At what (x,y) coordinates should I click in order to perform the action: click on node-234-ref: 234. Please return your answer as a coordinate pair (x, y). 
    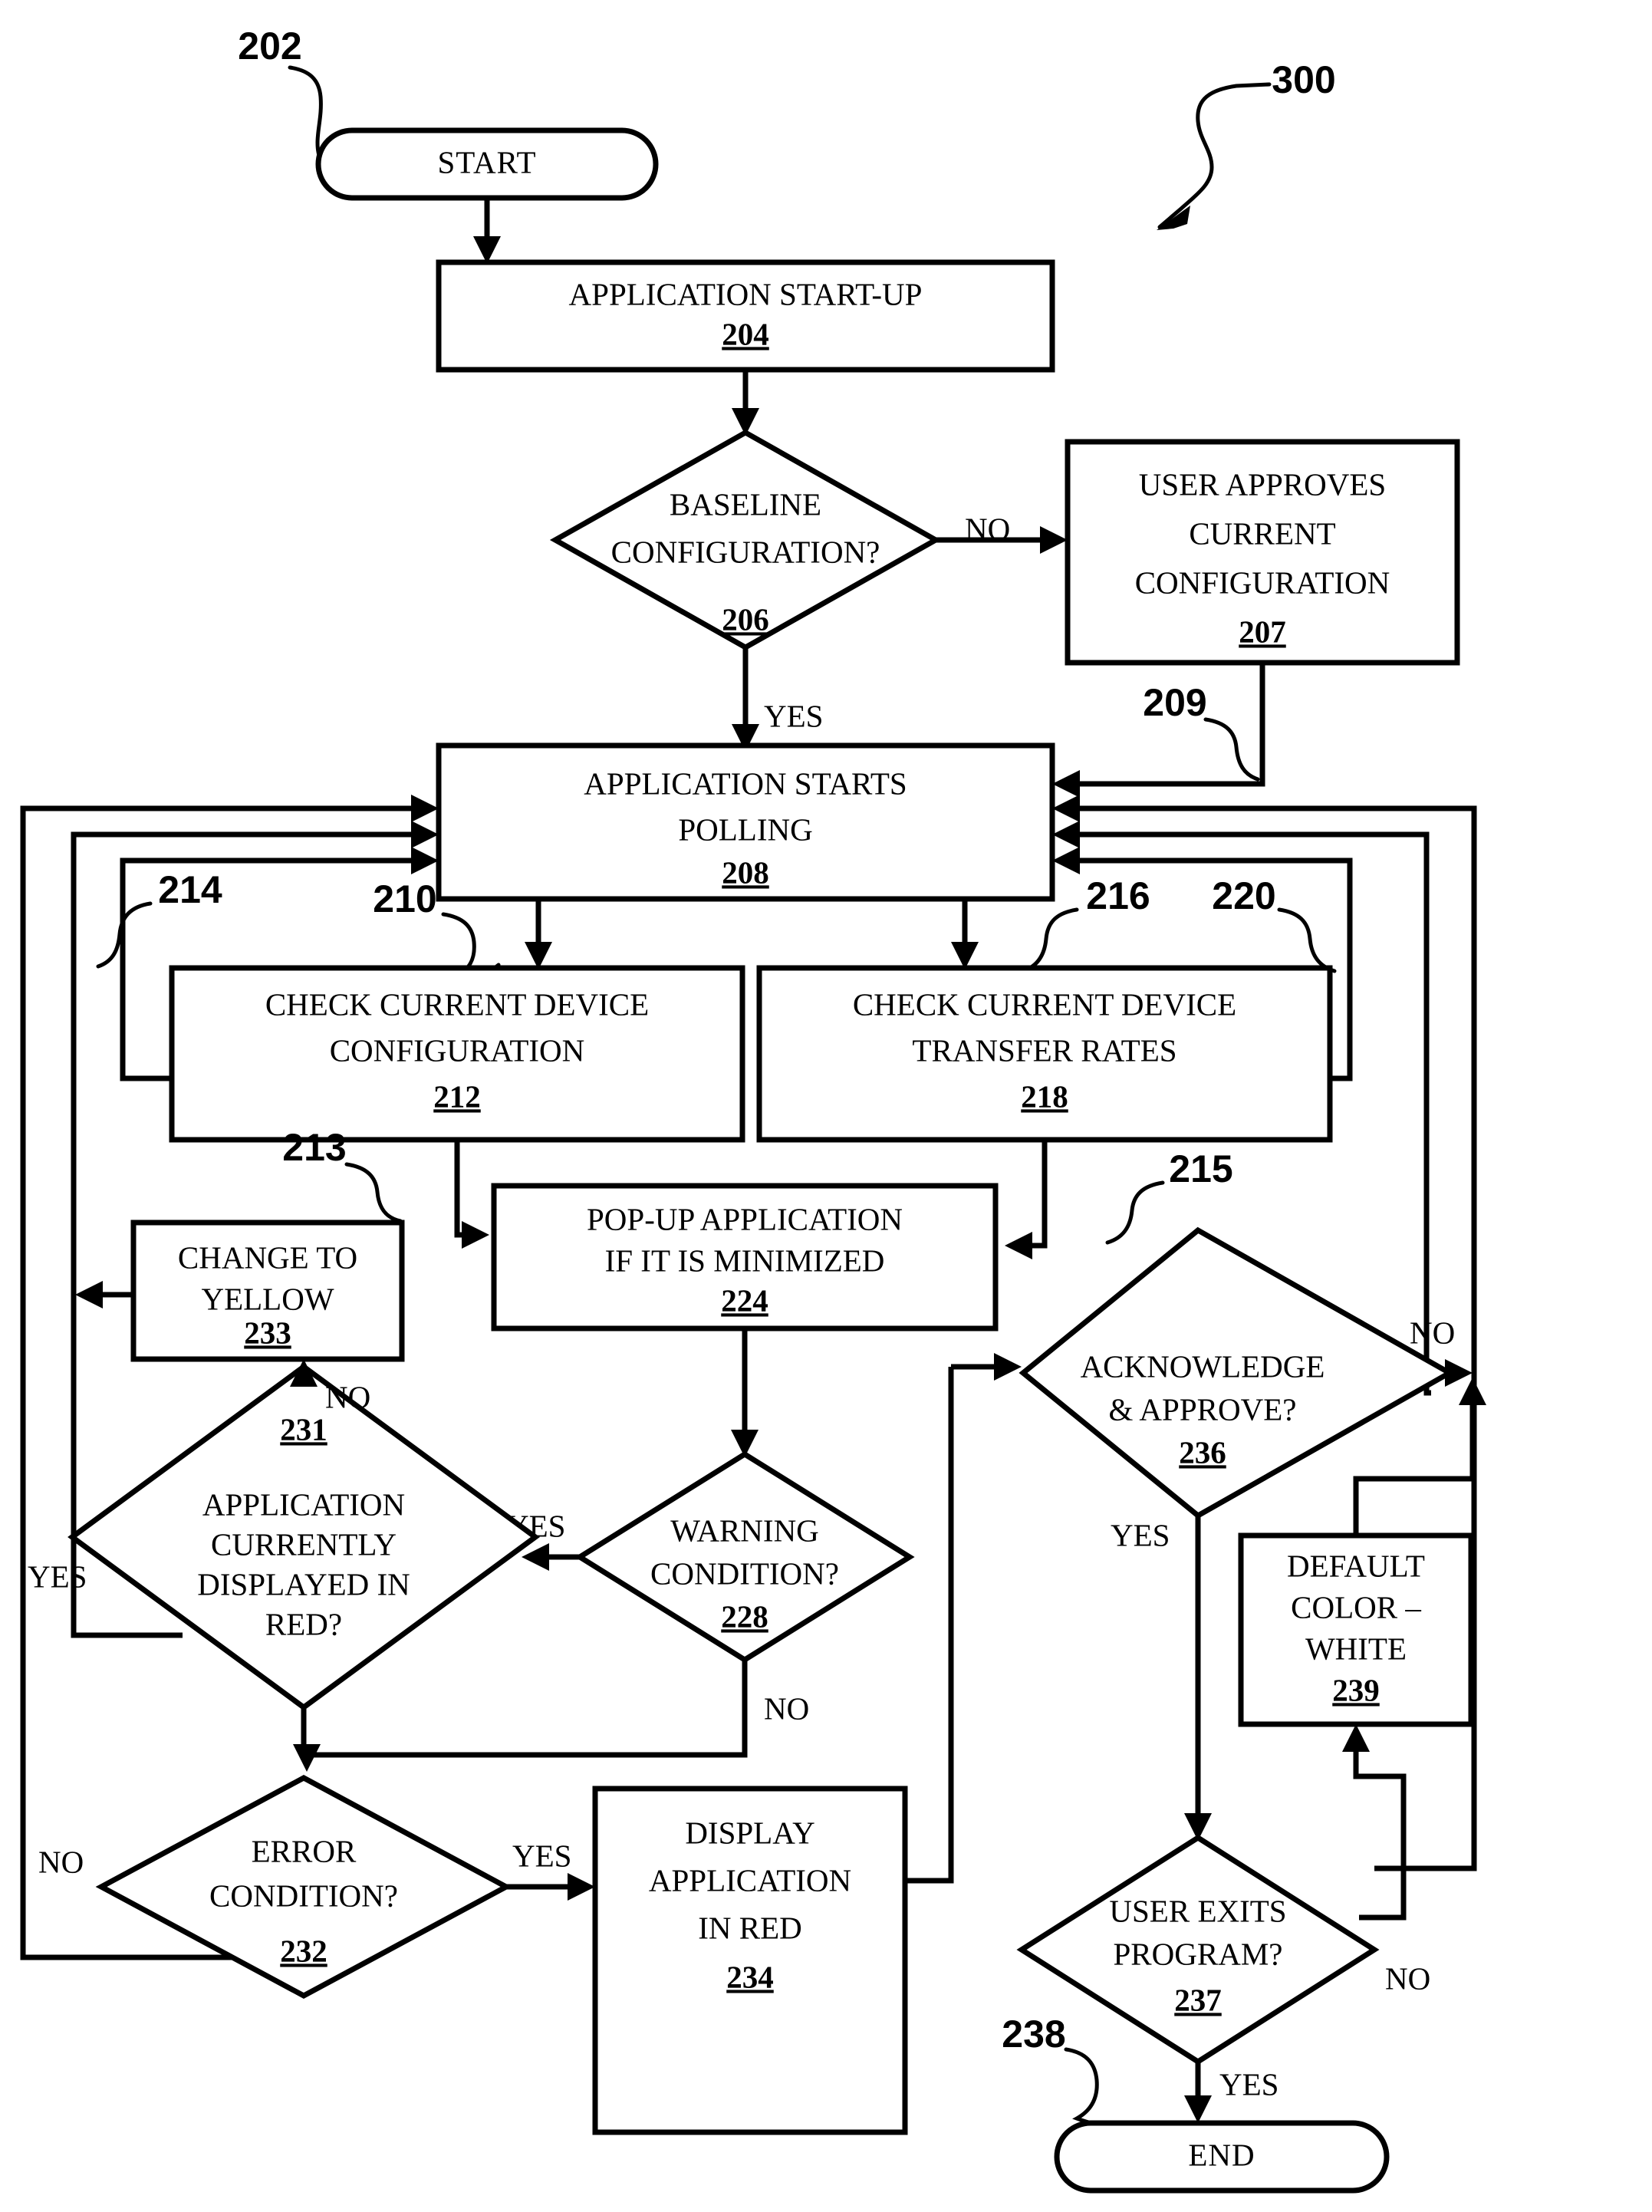
    Looking at the image, I should click on (750, 1976).